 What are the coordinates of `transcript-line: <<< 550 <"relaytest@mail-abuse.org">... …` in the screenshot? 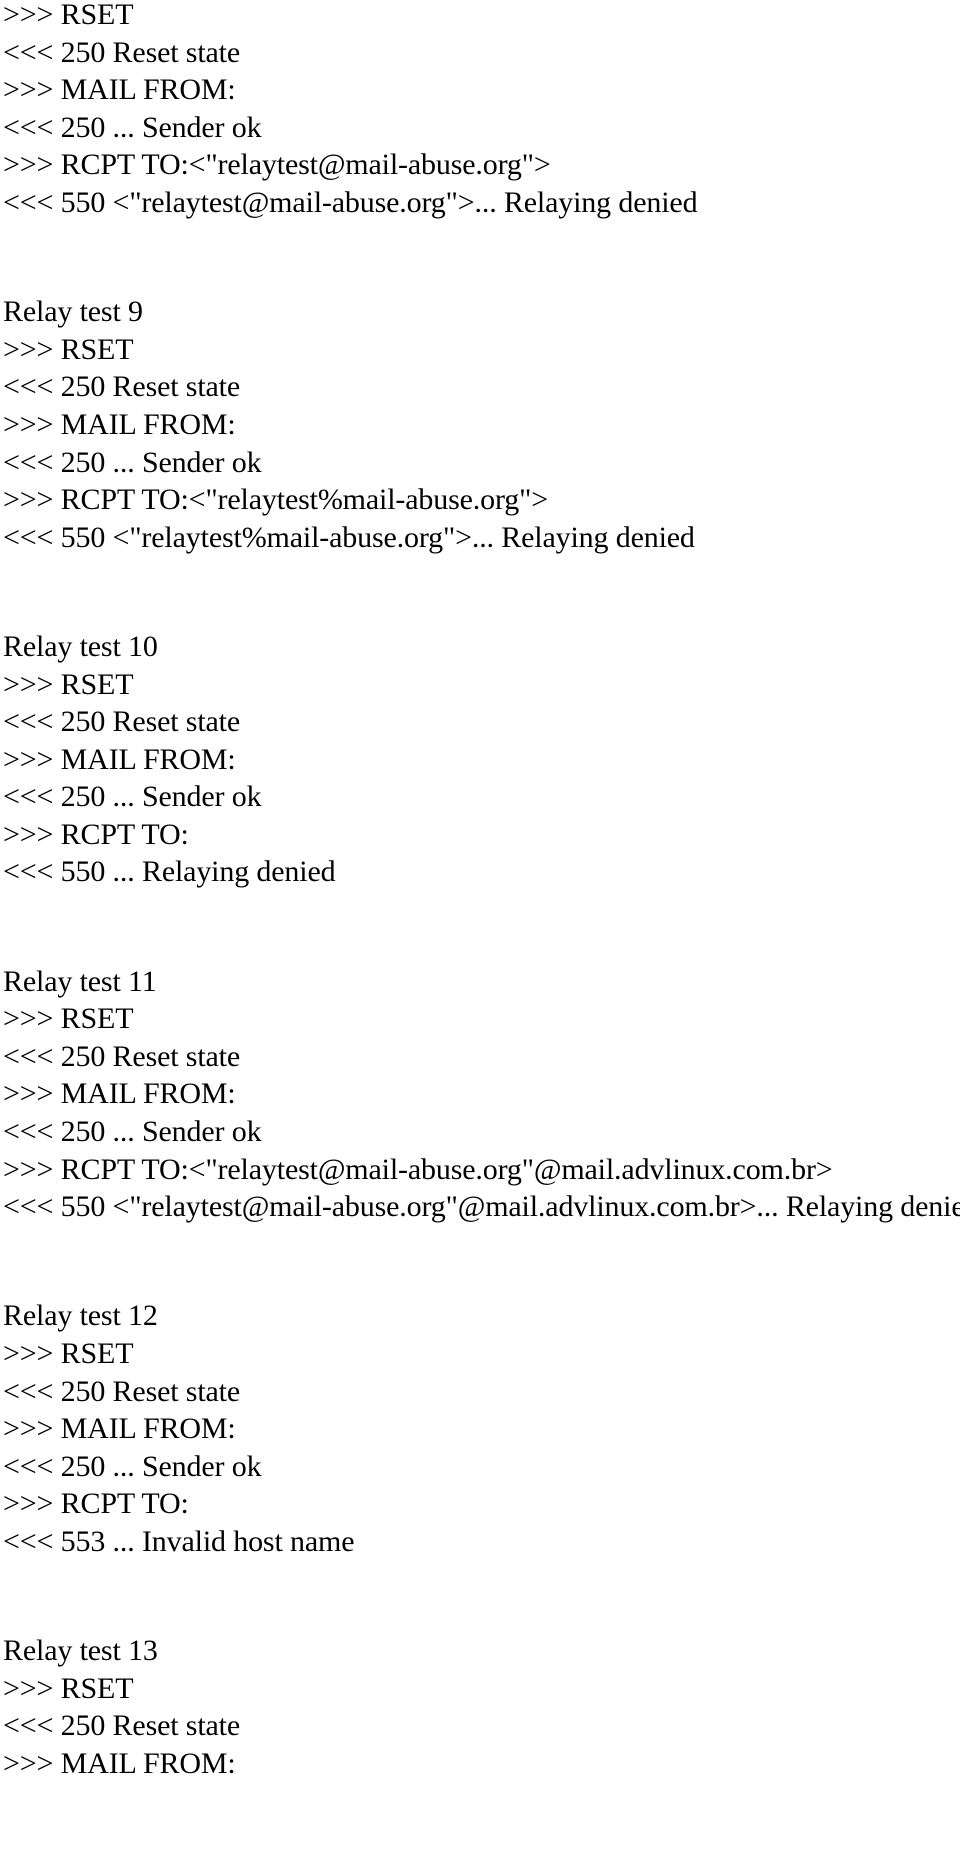 It's located at (350, 202).